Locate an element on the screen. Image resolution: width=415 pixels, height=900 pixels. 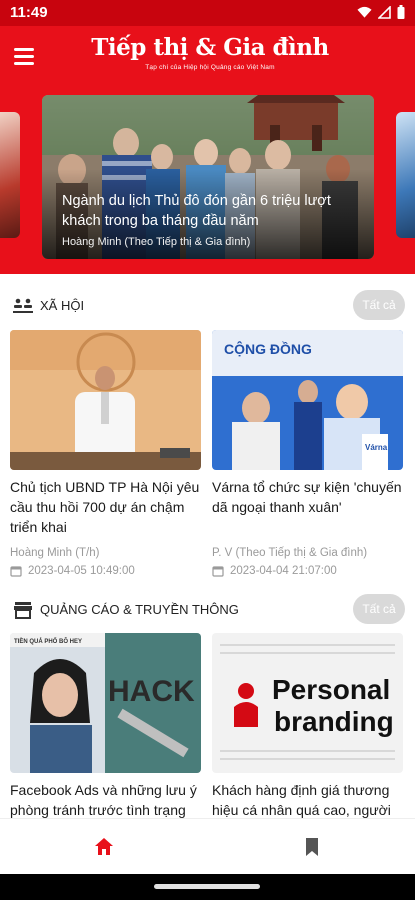
image-caption-text: TIỀN QUẢ PHỔ BÔ HEY is located at coordinates (48, 641).